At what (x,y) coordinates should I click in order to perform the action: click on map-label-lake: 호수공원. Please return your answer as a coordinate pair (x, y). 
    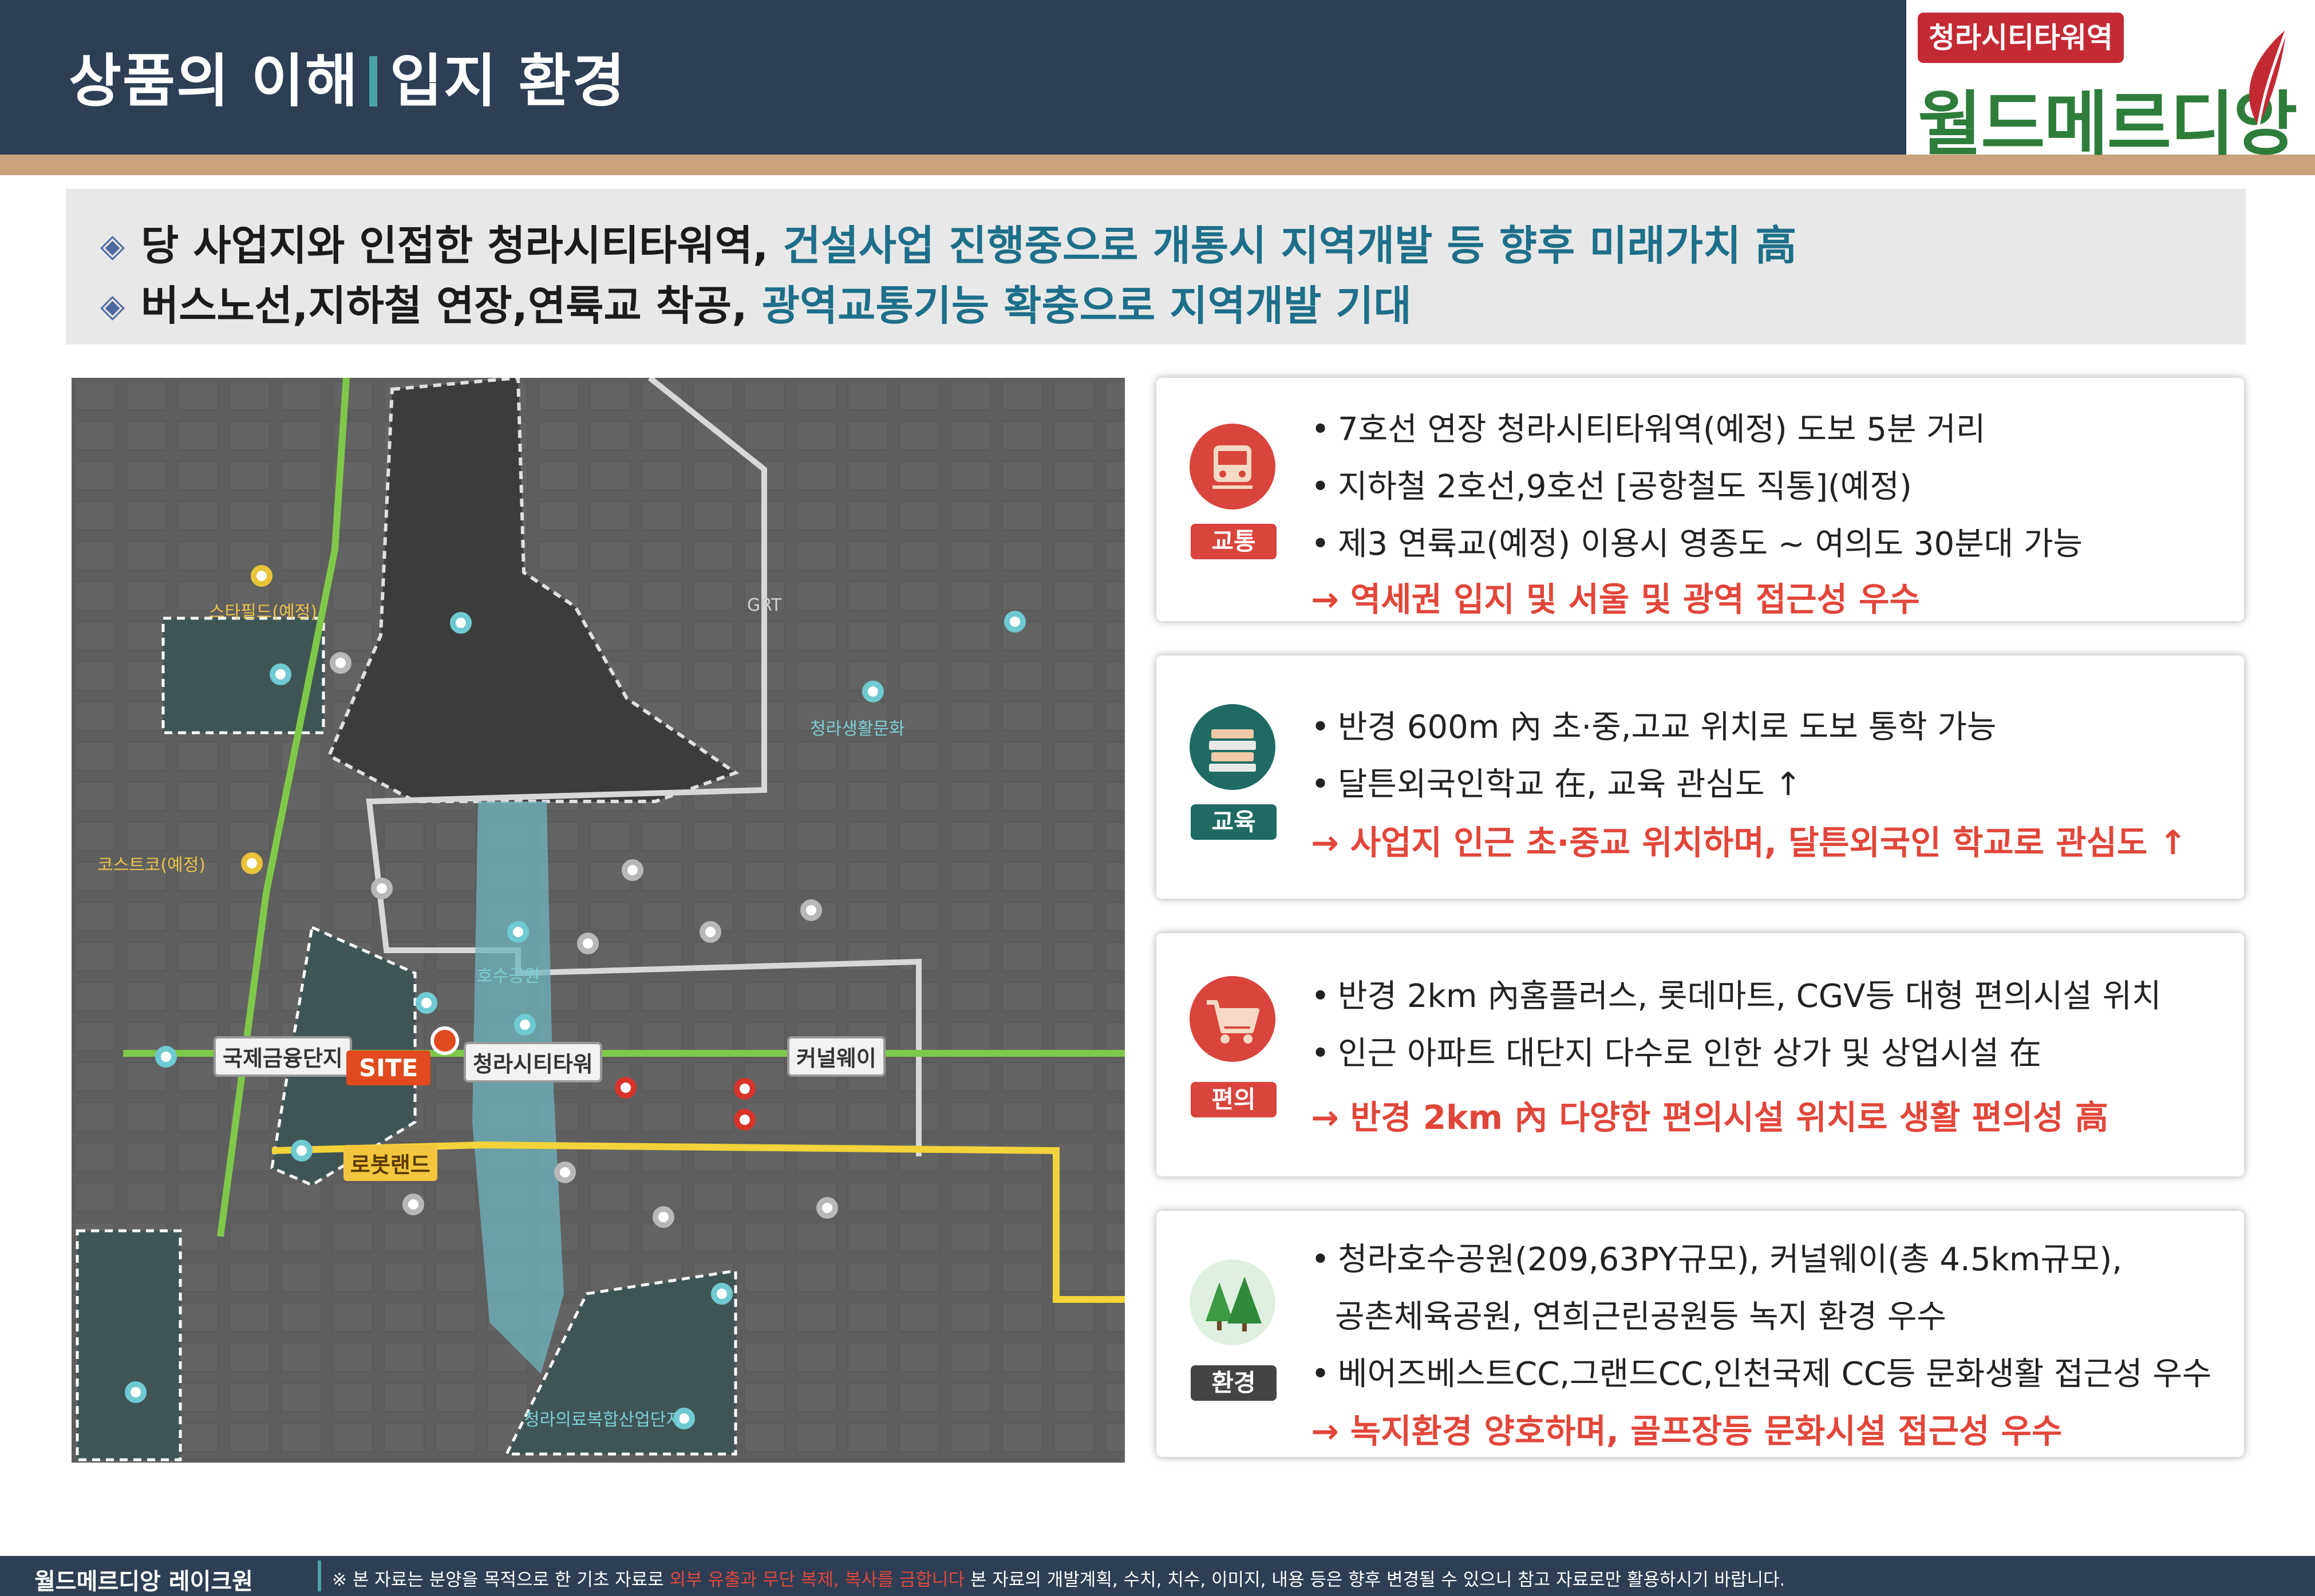
    Looking at the image, I should click on (508, 976).